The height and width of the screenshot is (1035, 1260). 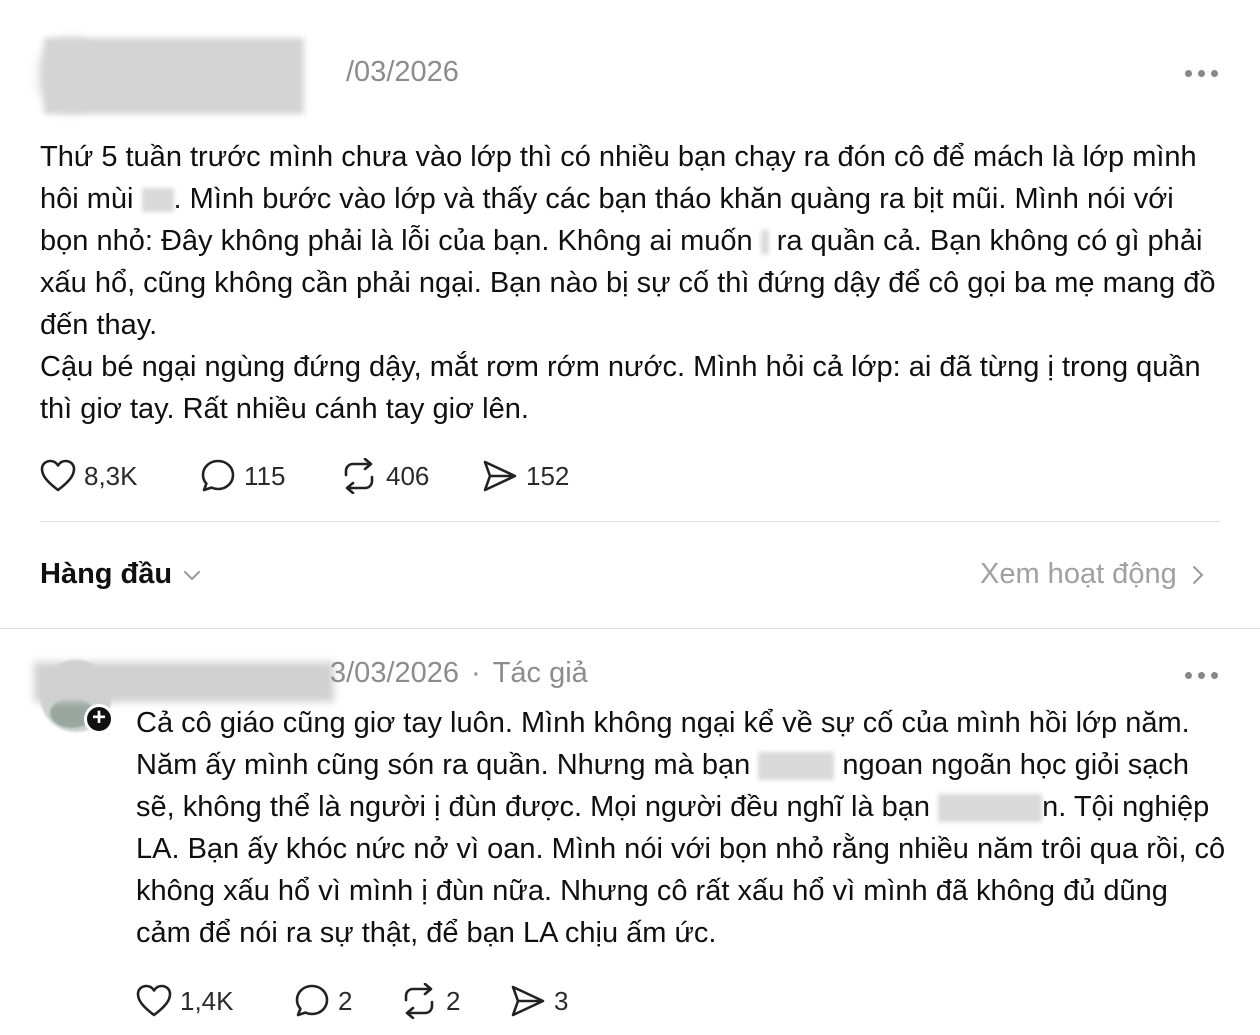 What do you see at coordinates (1198, 574) in the screenshot?
I see `chevron-right-icon` at bounding box center [1198, 574].